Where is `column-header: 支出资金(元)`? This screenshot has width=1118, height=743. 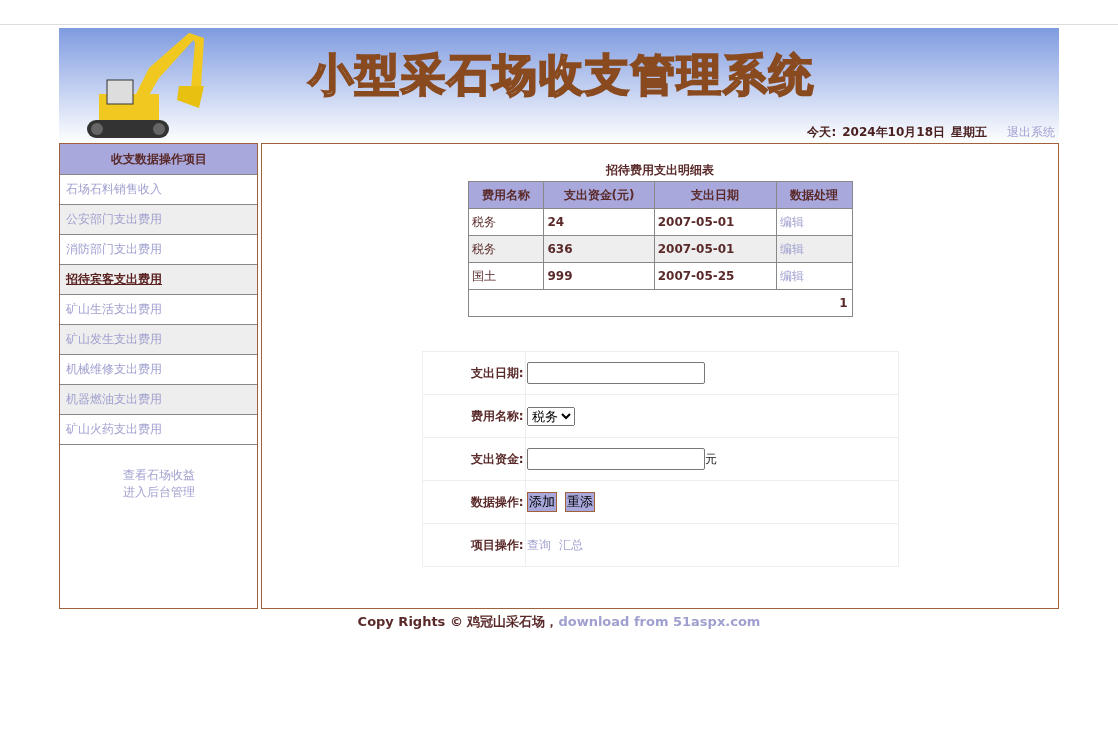 column-header: 支出资金(元) is located at coordinates (599, 195).